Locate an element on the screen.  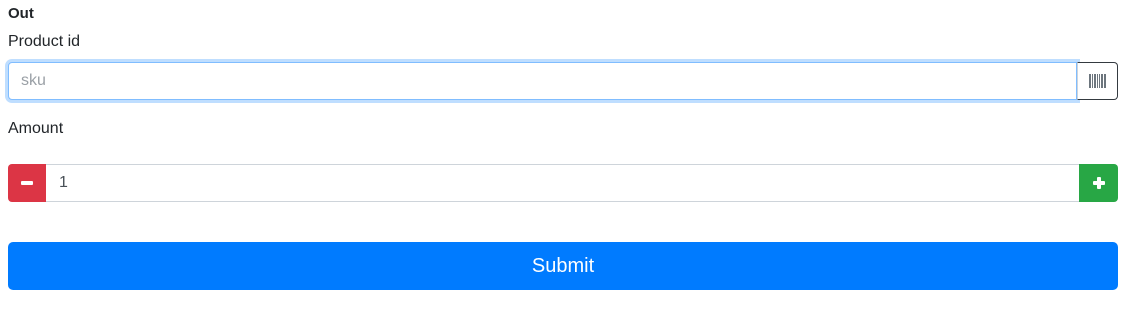
product-id-input-group is located at coordinates (563, 81).